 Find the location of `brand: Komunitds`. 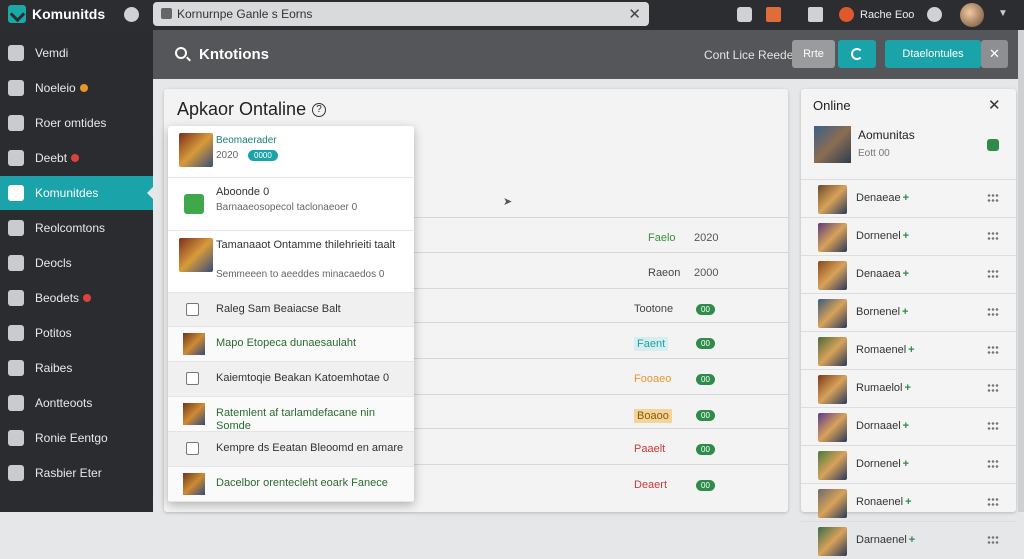

brand: Komunitds is located at coordinates (56, 14).